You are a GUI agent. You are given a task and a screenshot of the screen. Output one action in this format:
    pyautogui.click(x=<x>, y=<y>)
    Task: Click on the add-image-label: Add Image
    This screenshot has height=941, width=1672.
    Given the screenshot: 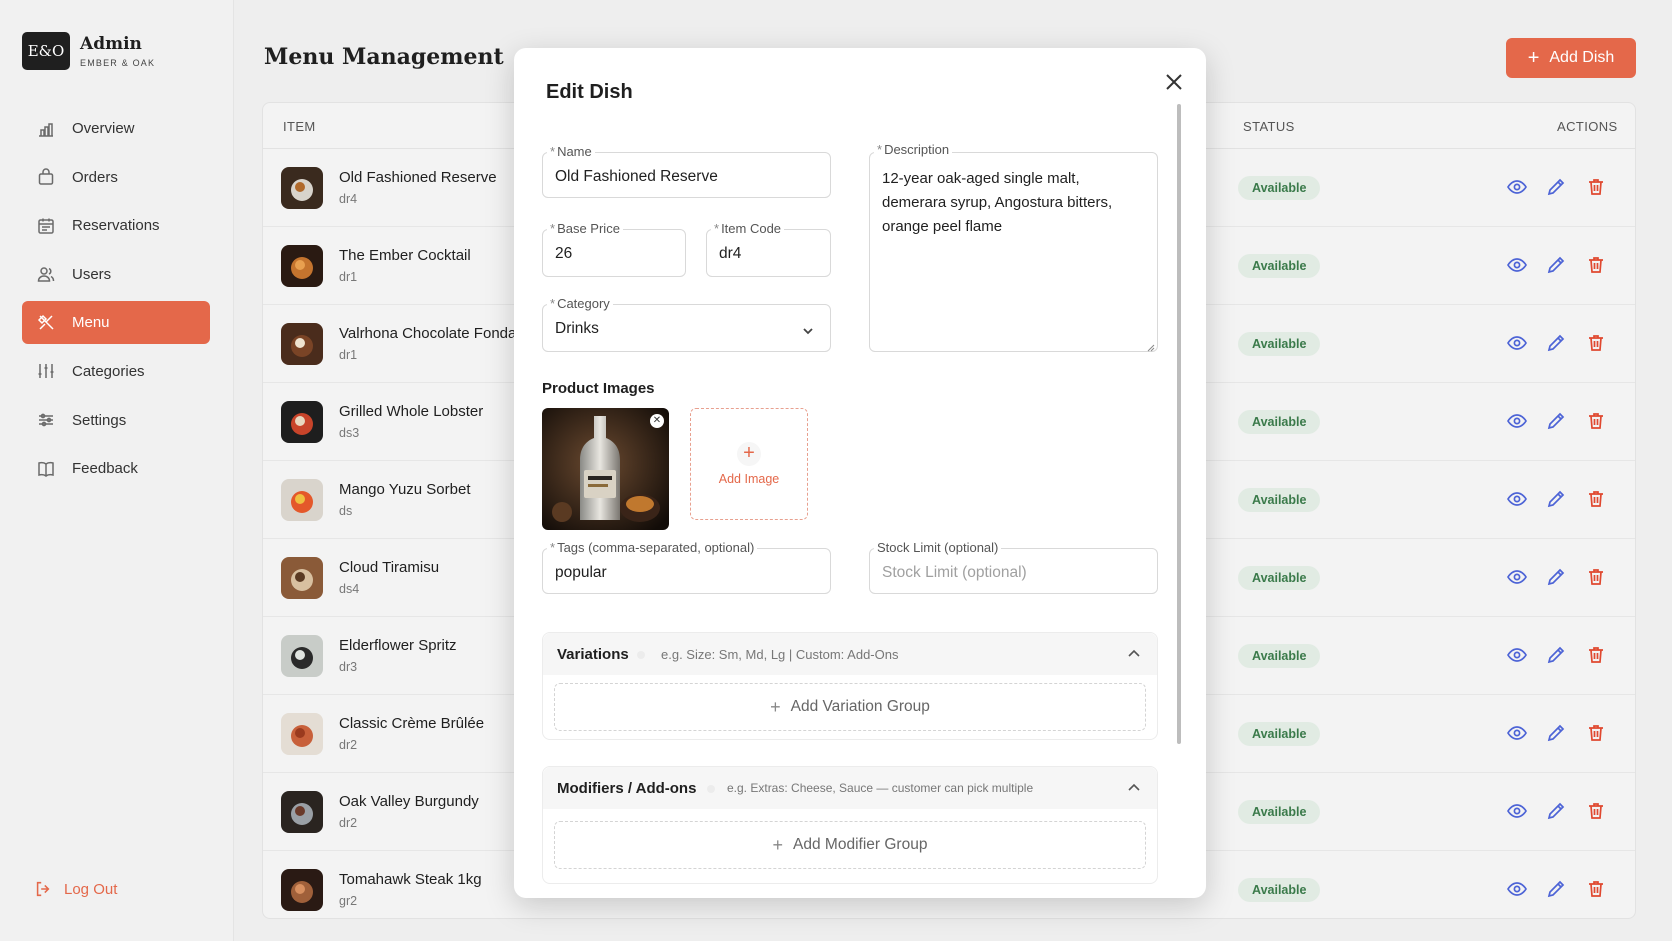 What is the action you would take?
    pyautogui.click(x=749, y=479)
    